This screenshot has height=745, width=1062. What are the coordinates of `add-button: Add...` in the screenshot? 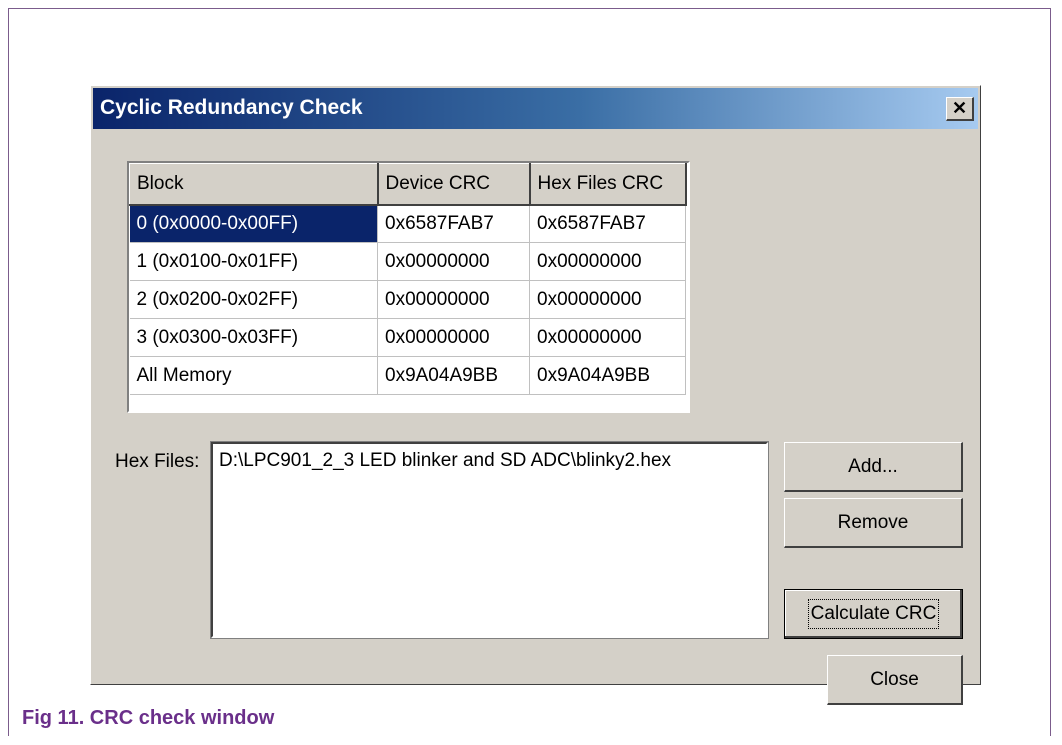 It's located at (873, 467).